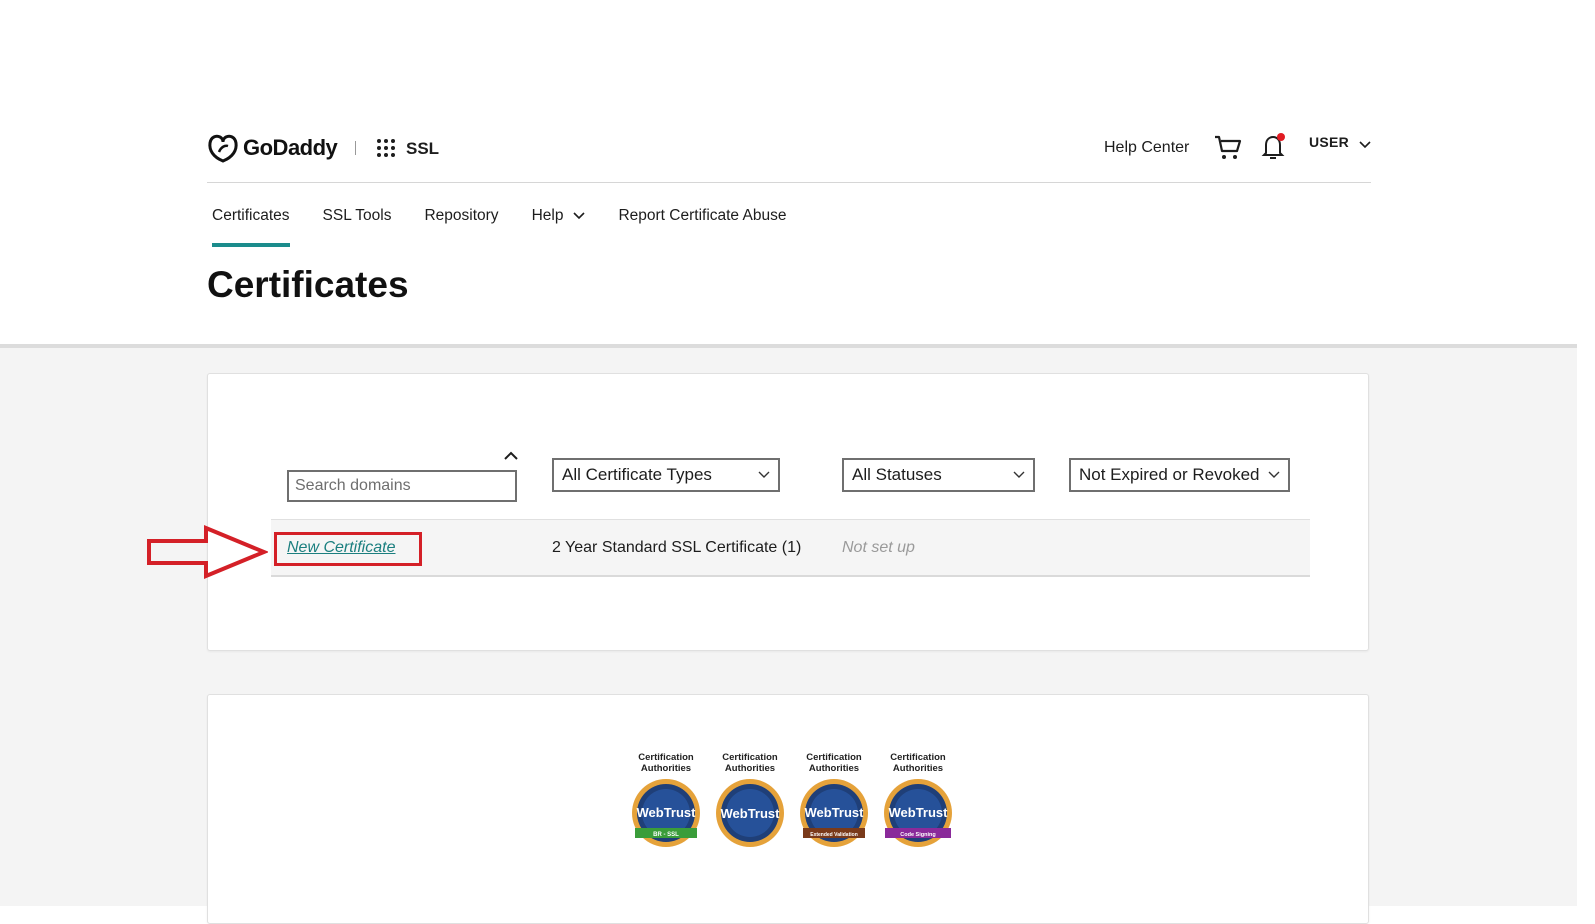 The image size is (1595, 924). I want to click on godaddy-logo: GoDaddy, so click(272, 148).